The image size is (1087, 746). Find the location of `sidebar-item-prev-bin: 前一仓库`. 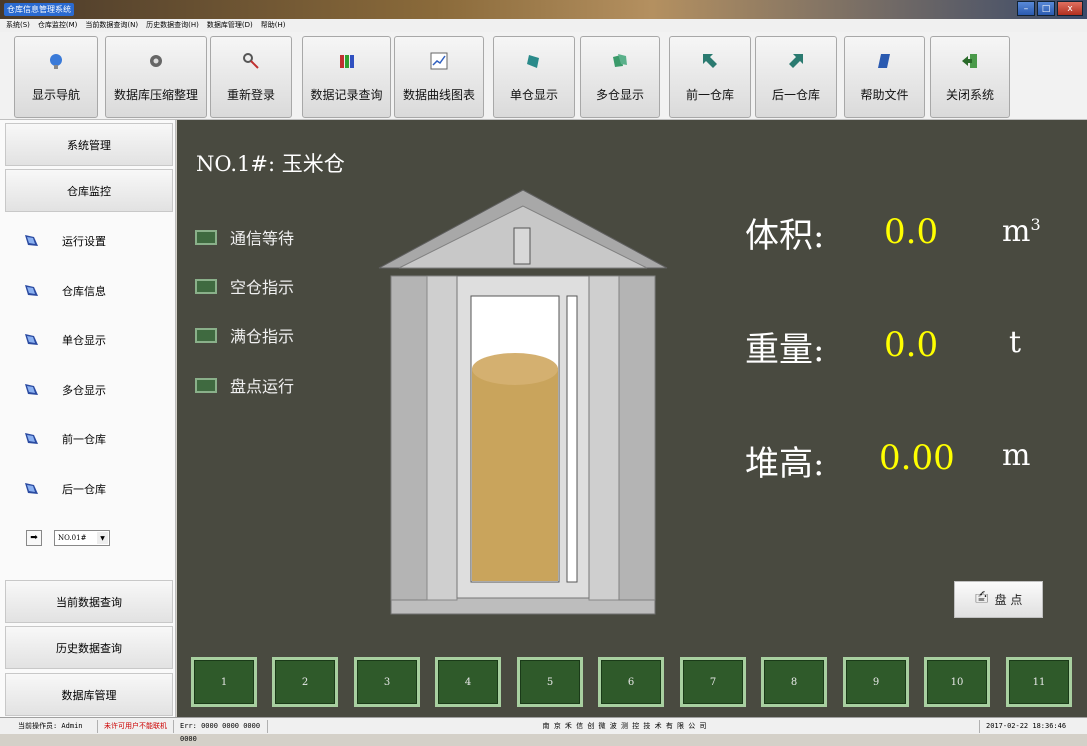

sidebar-item-prev-bin: 前一仓库 is located at coordinates (64, 439).